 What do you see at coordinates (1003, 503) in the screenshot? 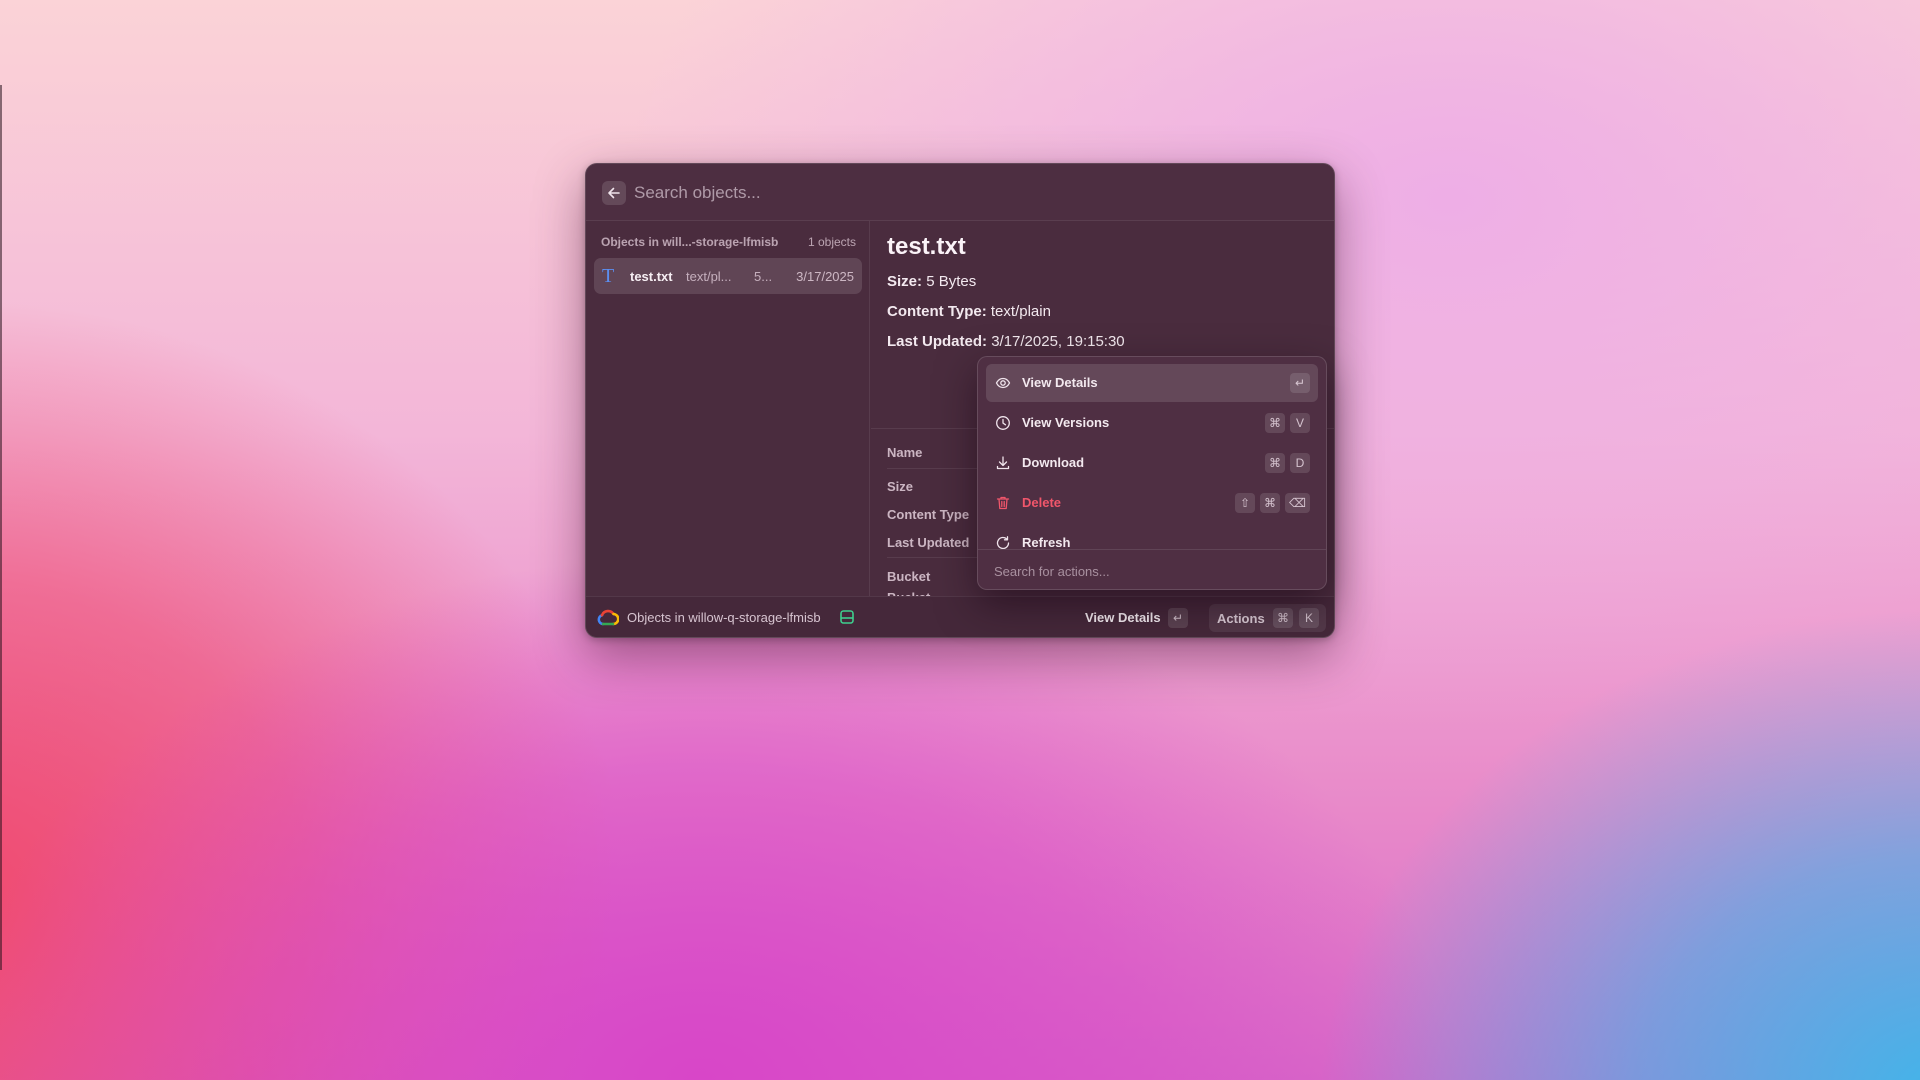
I see `trash-icon` at bounding box center [1003, 503].